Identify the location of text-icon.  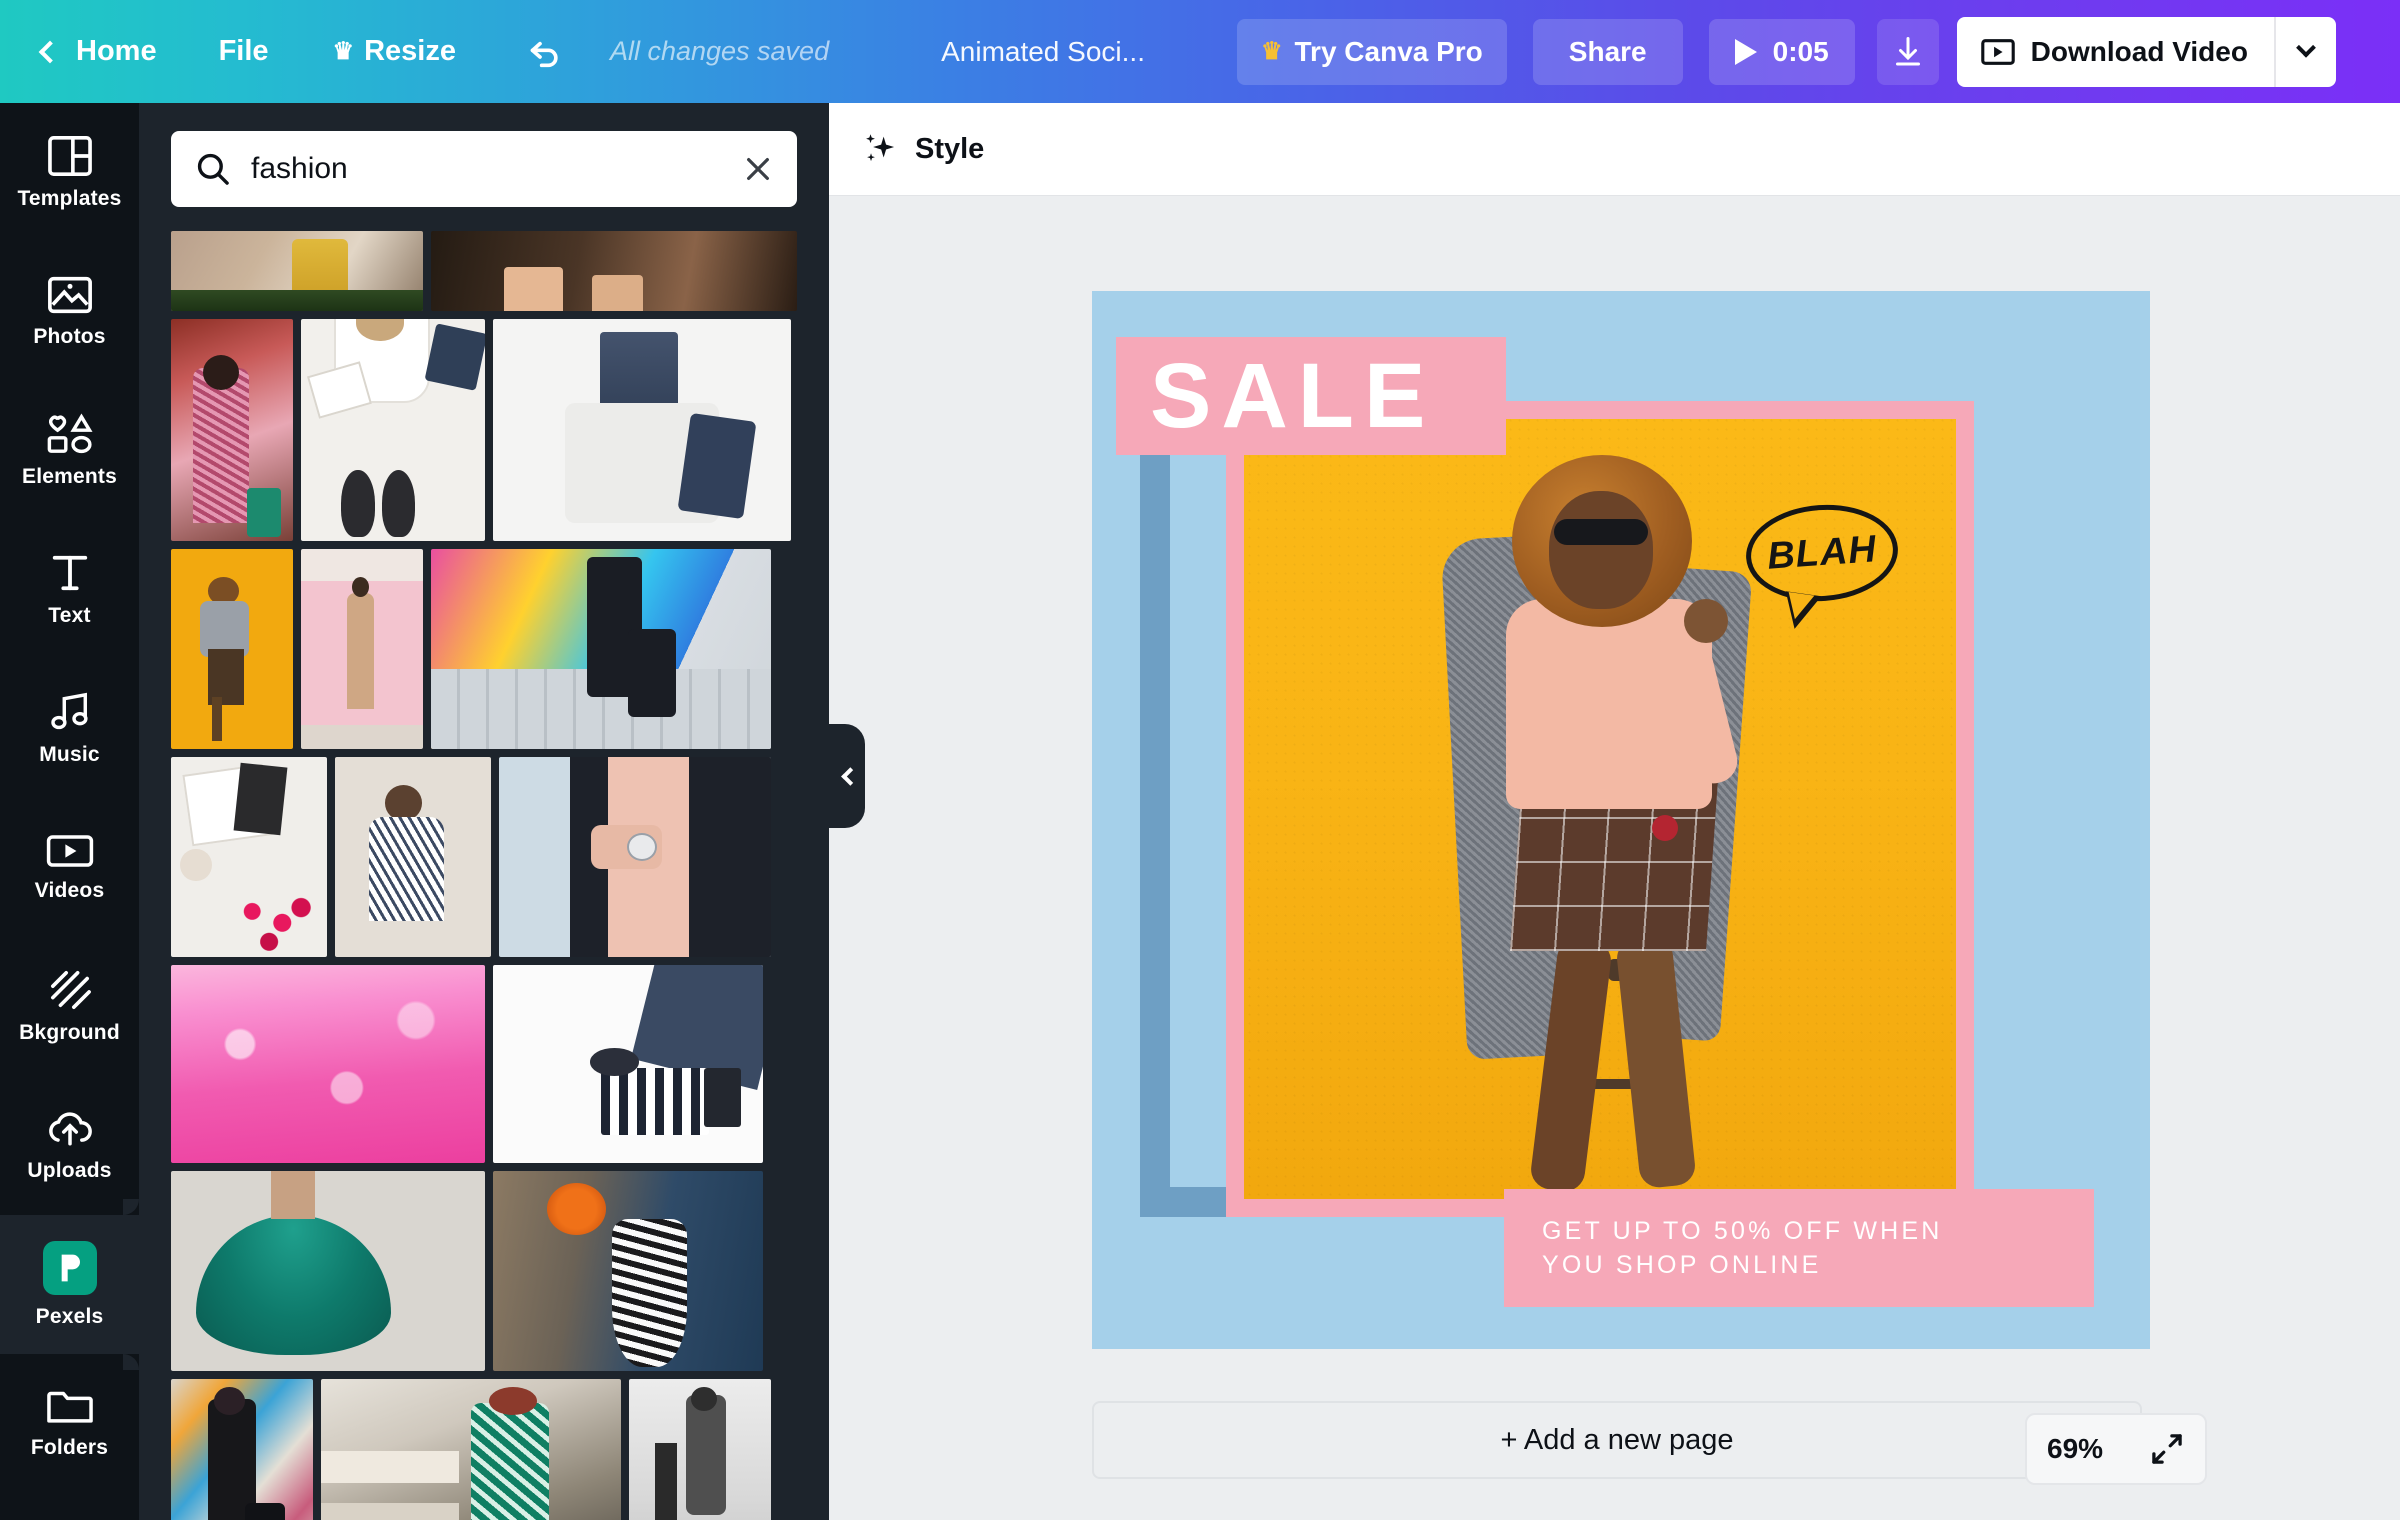
(69, 572).